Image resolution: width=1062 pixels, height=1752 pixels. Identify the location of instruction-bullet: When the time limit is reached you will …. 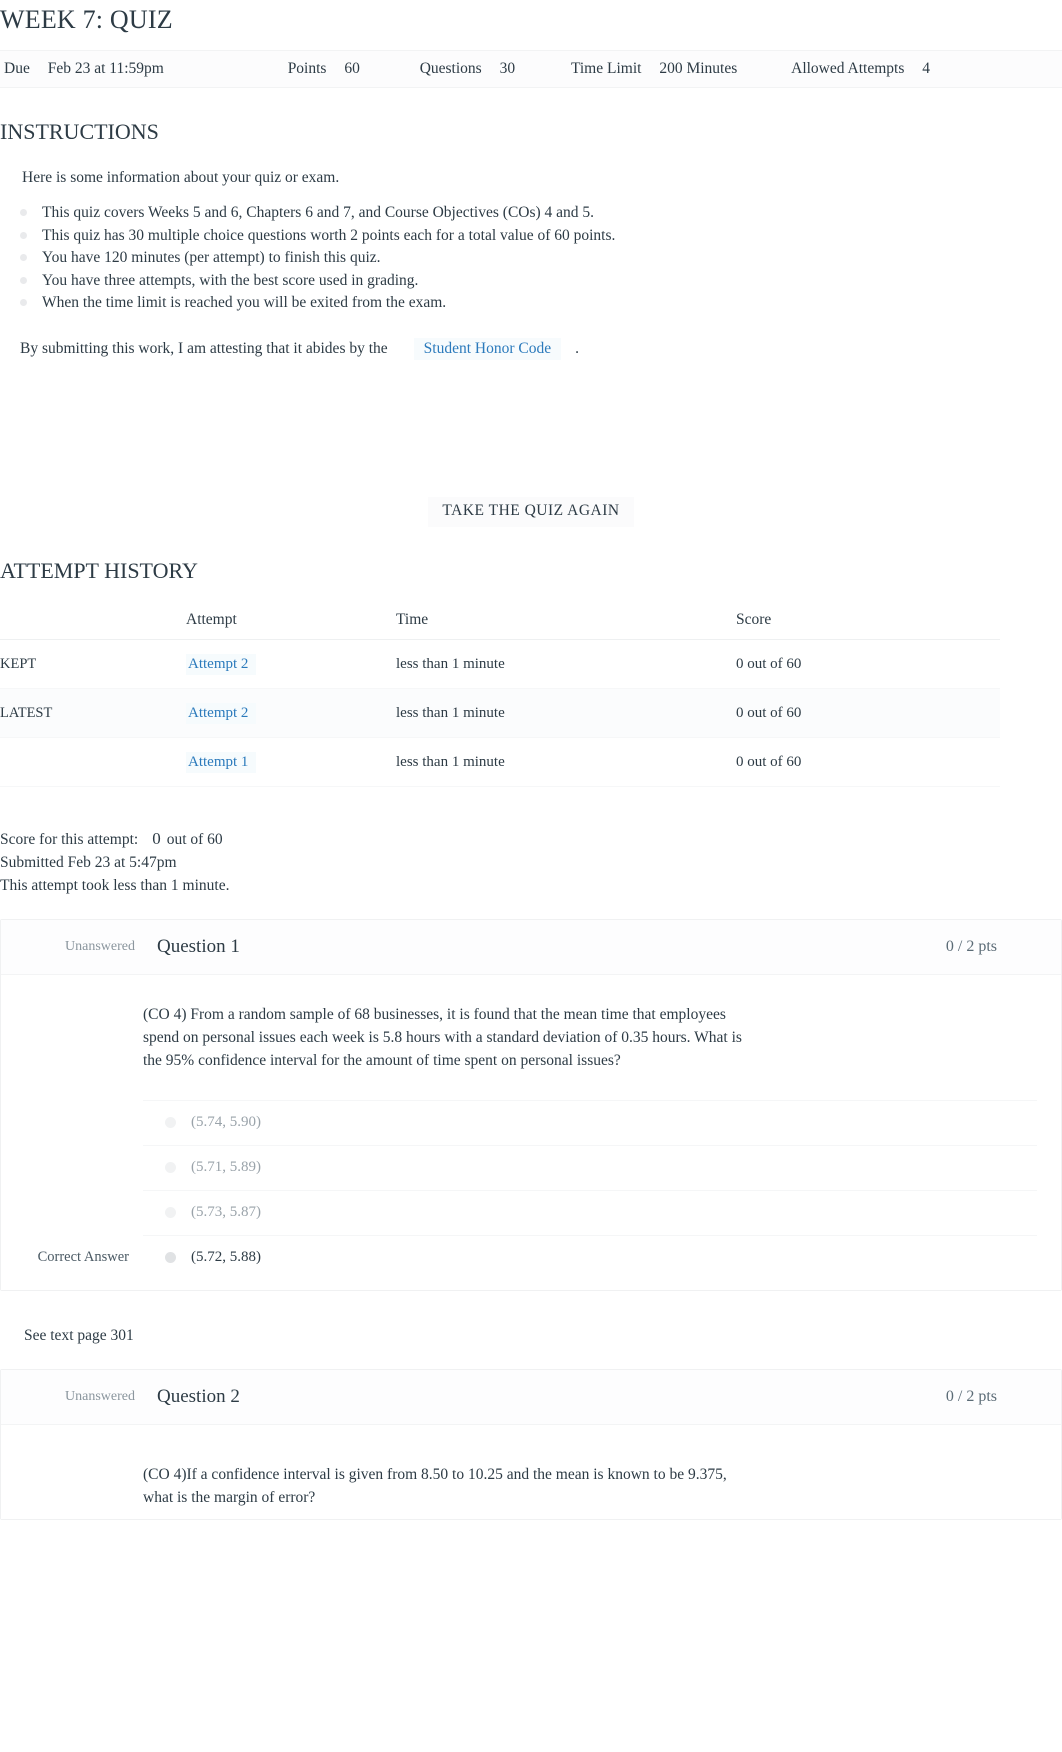
(541, 303).